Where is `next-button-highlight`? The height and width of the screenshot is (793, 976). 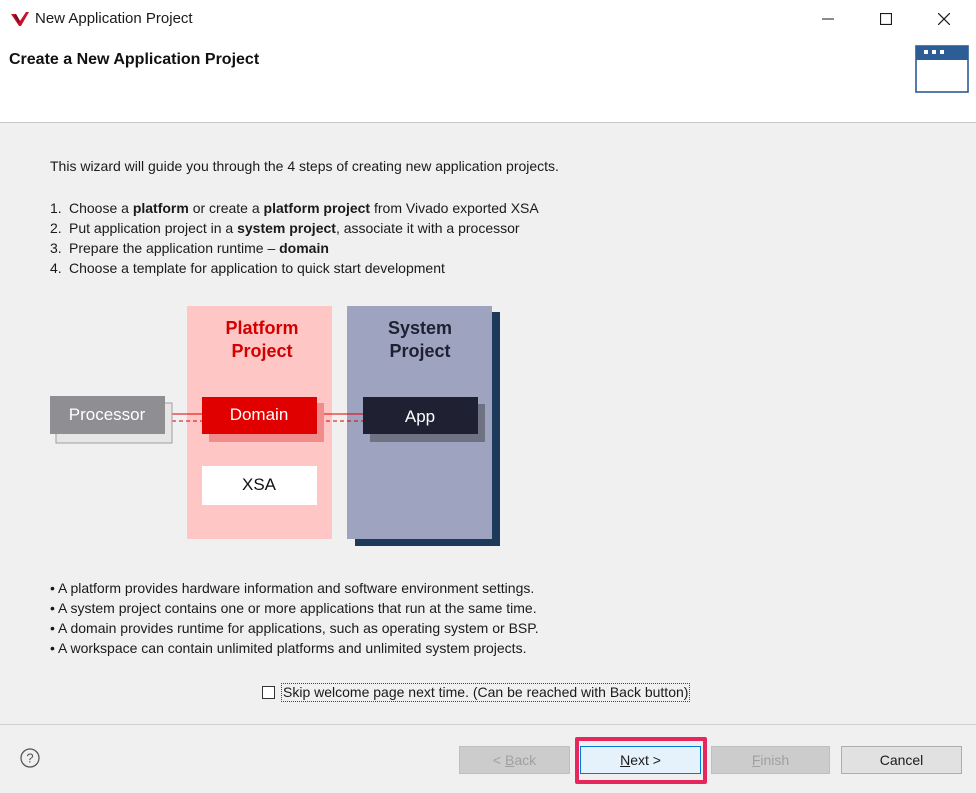 next-button-highlight is located at coordinates (641, 760).